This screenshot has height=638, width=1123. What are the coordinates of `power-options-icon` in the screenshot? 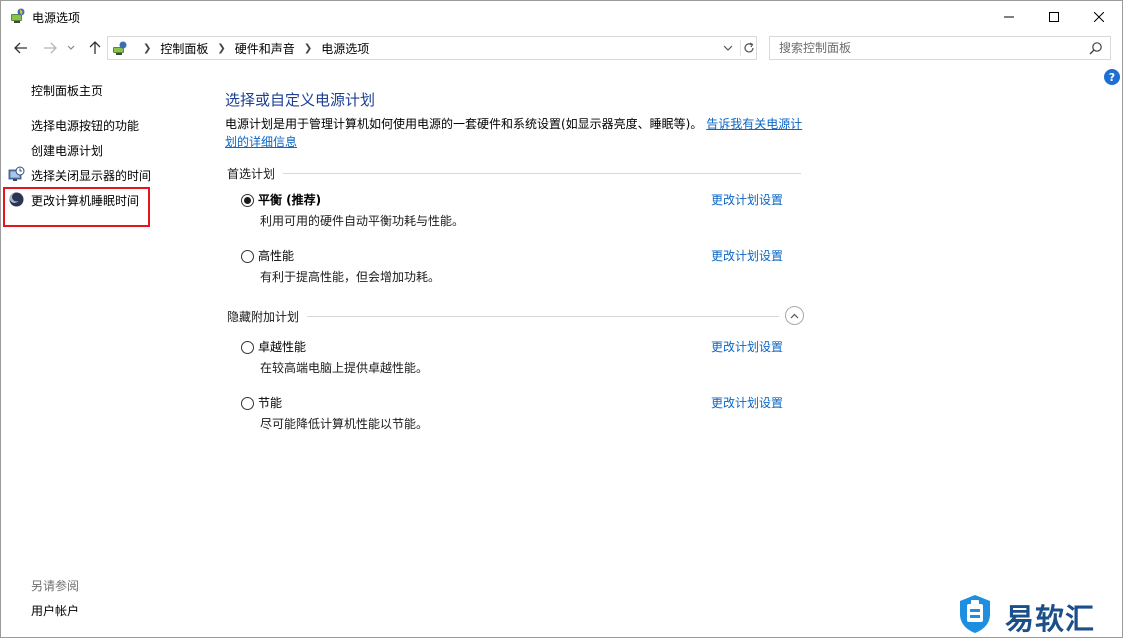 It's located at (18, 15).